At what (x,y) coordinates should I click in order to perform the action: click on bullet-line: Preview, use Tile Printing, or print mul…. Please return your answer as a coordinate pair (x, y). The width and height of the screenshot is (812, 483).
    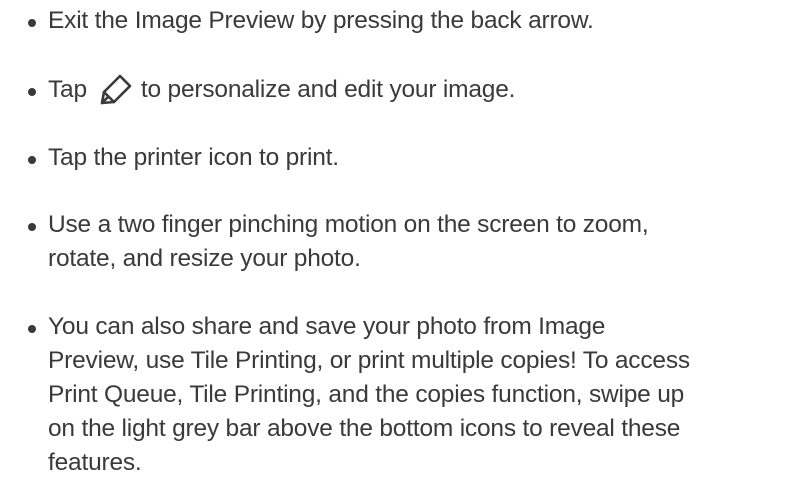
    Looking at the image, I should click on (369, 360).